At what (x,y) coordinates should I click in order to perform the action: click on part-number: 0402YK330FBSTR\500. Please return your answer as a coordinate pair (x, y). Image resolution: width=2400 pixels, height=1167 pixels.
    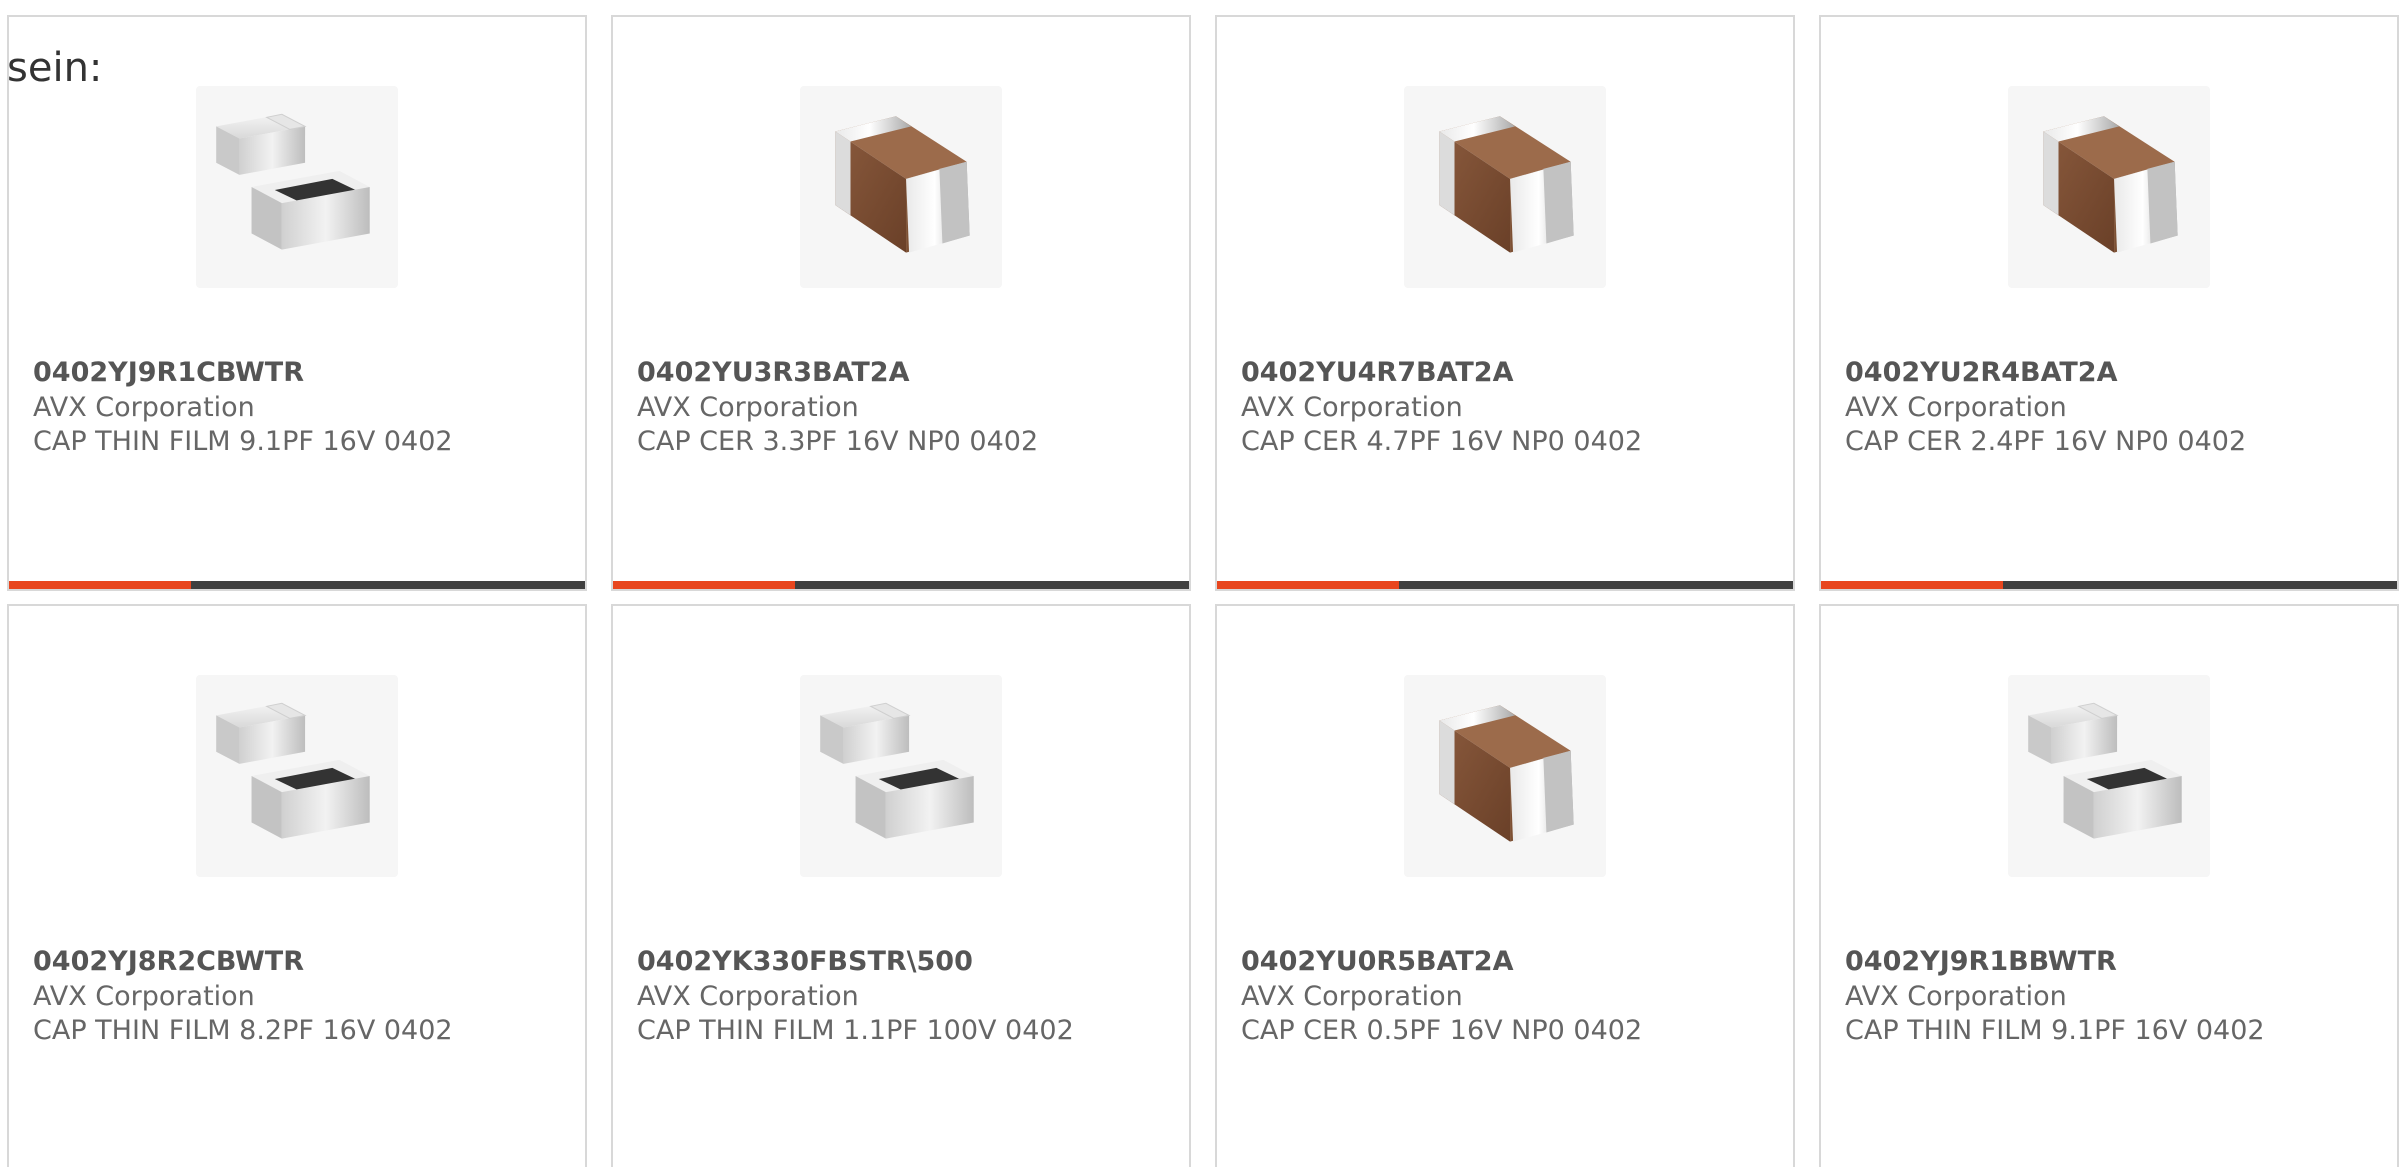
    Looking at the image, I should click on (805, 961).